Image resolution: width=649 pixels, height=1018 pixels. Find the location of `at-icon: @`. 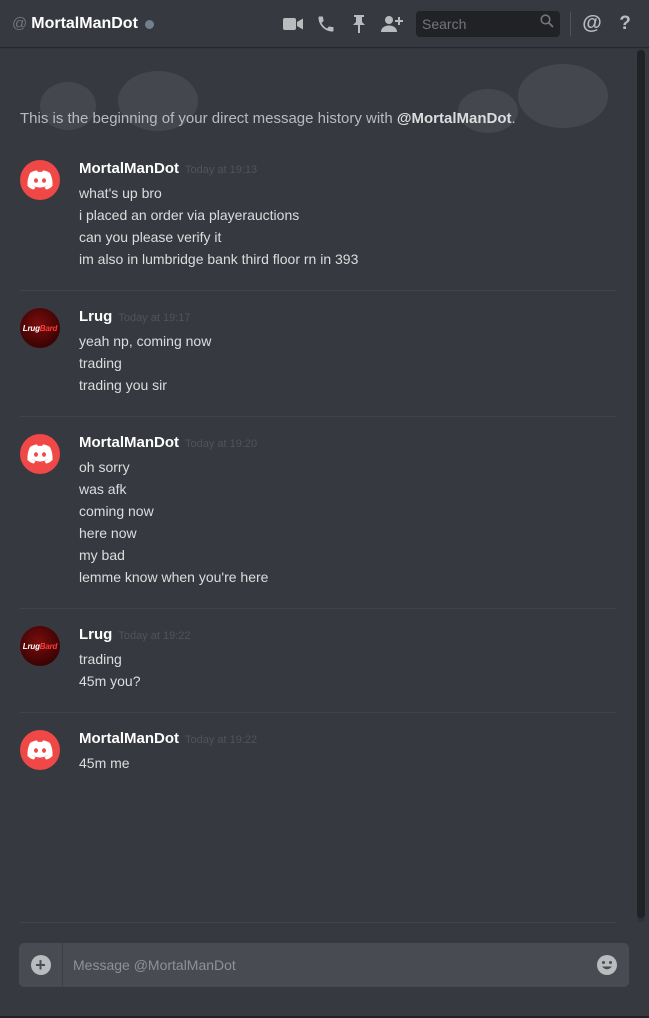

at-icon: @ is located at coordinates (20, 23).